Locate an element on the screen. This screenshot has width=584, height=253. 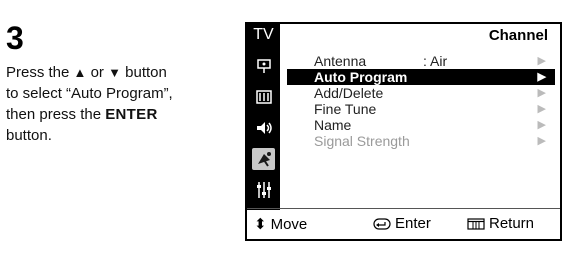
setup-icon is located at coordinates (263, 190).